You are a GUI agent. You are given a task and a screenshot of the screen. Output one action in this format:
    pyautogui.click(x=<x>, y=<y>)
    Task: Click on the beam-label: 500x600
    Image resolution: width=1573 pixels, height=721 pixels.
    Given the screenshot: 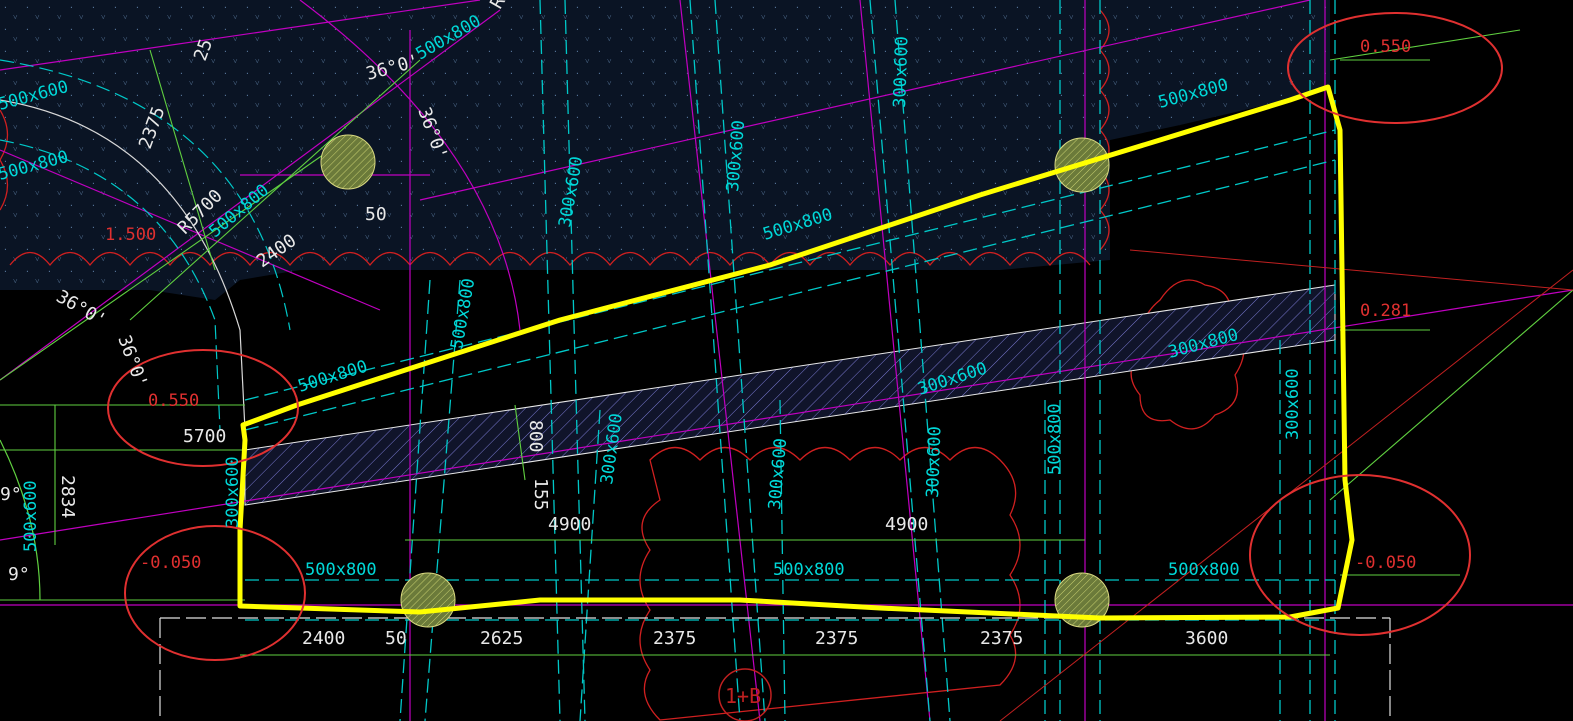 What is the action you would take?
    pyautogui.click(x=31, y=516)
    